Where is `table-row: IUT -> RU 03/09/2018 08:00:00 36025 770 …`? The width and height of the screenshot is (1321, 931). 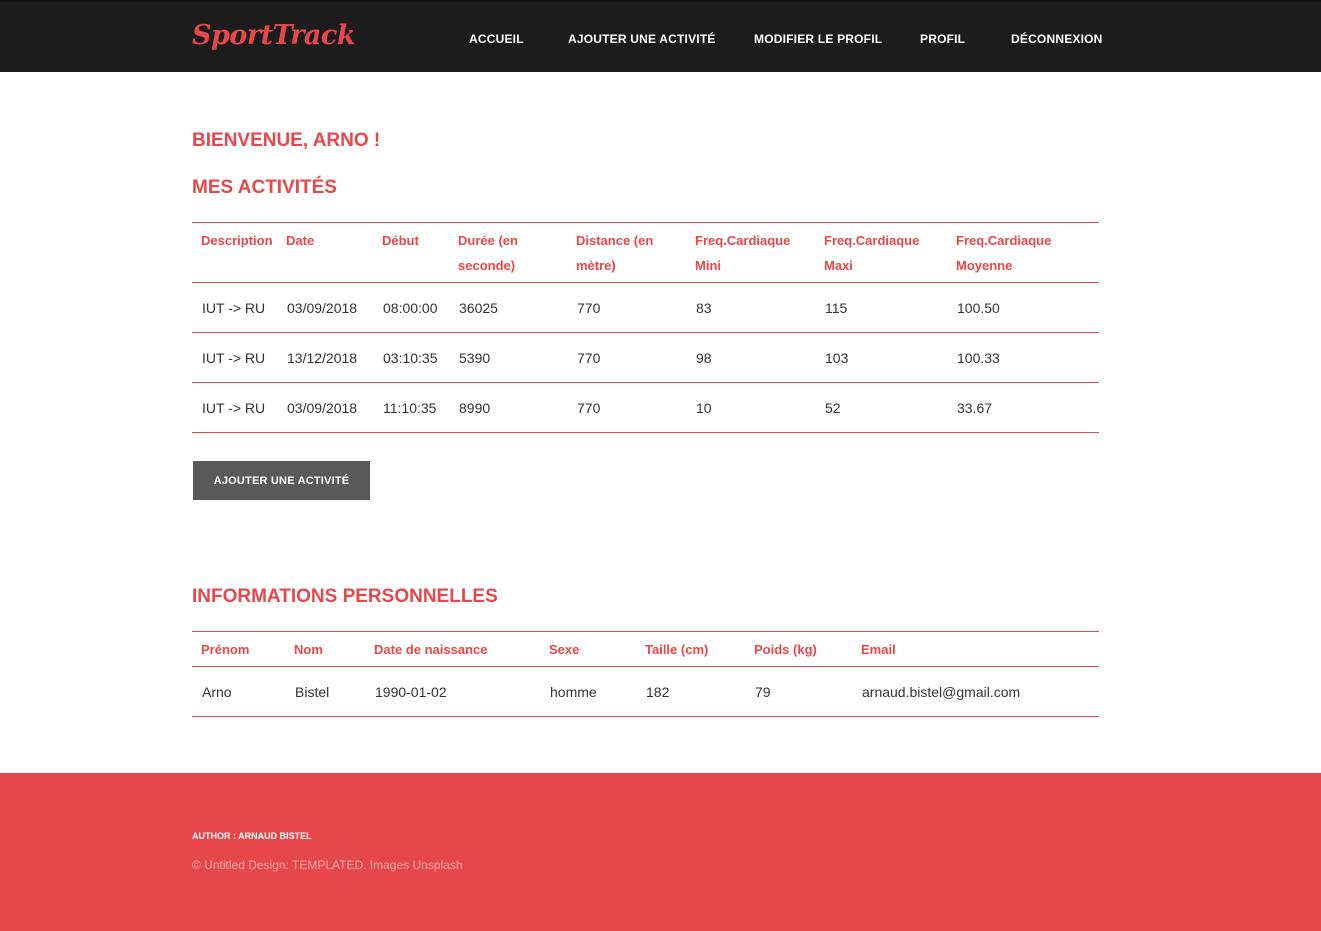
table-row: IUT -> RU 03/09/2018 08:00:00 36025 770 … is located at coordinates (645, 307).